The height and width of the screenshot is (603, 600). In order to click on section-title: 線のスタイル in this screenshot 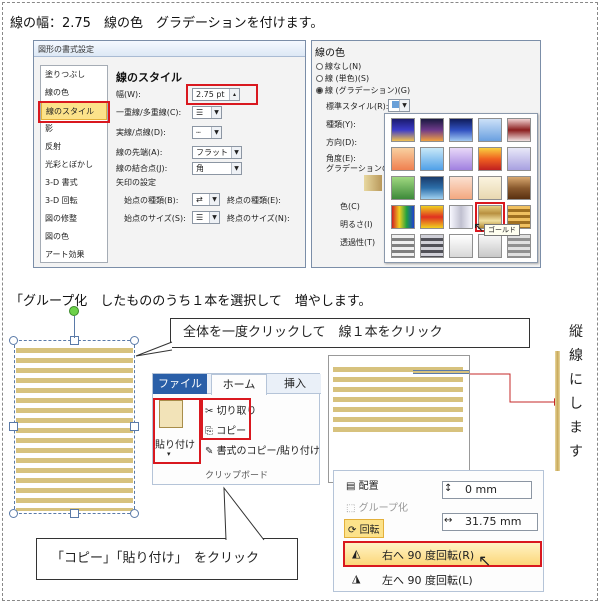, I will do `click(149, 77)`.